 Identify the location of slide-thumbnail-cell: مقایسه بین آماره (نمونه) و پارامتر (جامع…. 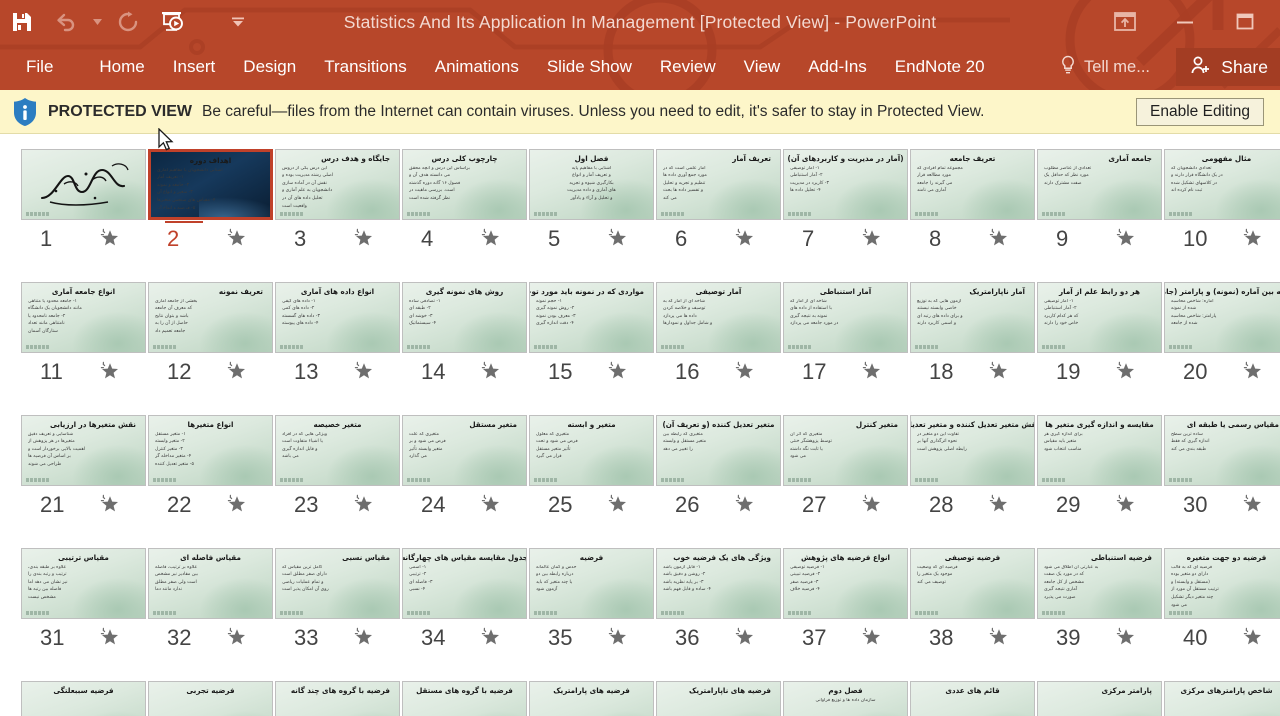
(1221, 341).